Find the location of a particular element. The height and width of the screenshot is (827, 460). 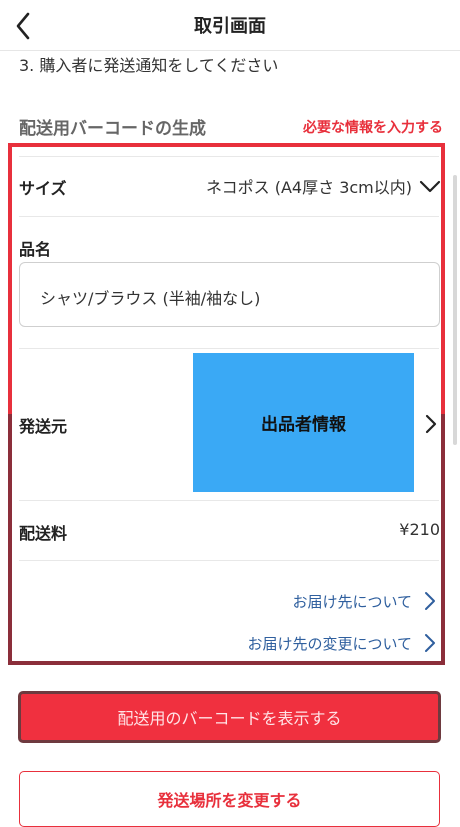

required-info-note: 必要な情報を入力する is located at coordinates (373, 128).